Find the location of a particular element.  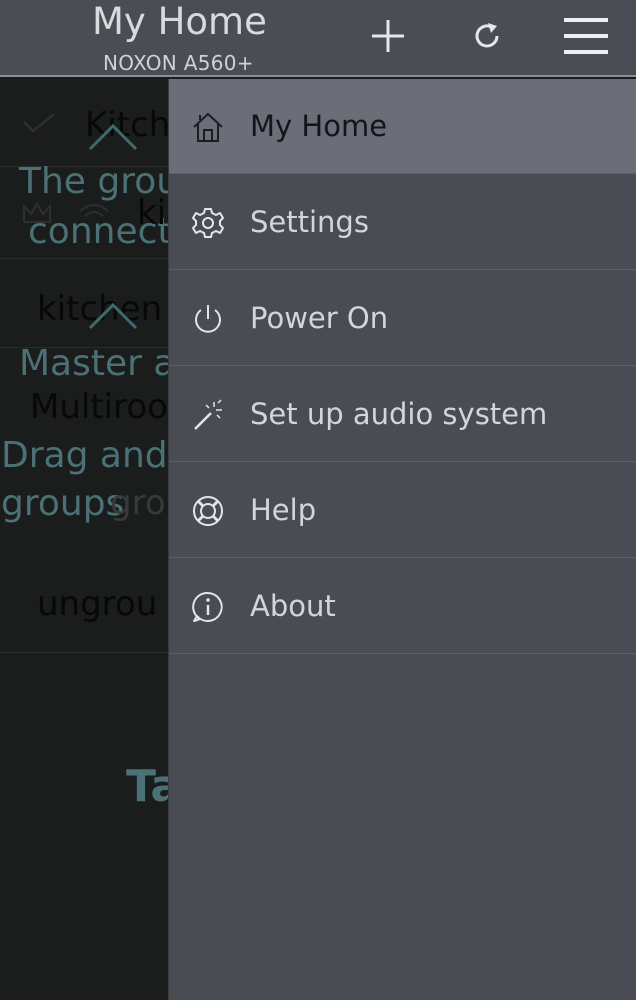

home-icon is located at coordinates (208, 127).